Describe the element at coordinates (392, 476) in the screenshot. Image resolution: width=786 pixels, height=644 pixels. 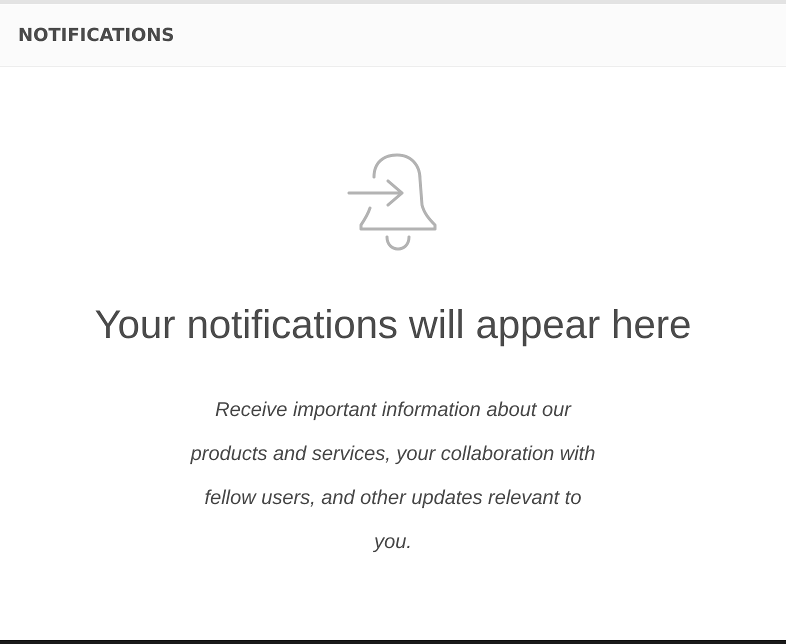
I see `empty-state-message: Receive important information about our products and services, your collaboration with fellow users, and other updates relevant to you.` at that location.